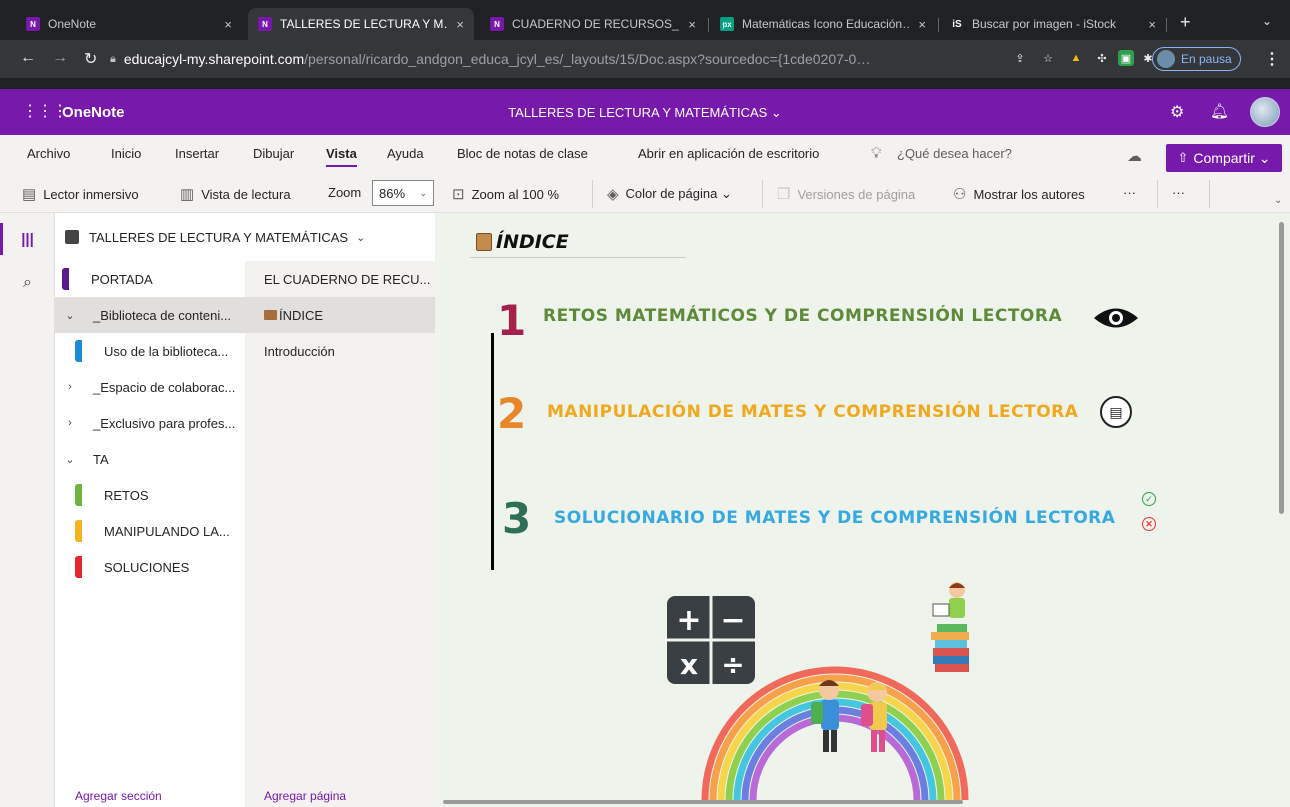 This screenshot has height=807, width=1290. What do you see at coordinates (341, 156) in the screenshot?
I see `menu-vista: Vista` at bounding box center [341, 156].